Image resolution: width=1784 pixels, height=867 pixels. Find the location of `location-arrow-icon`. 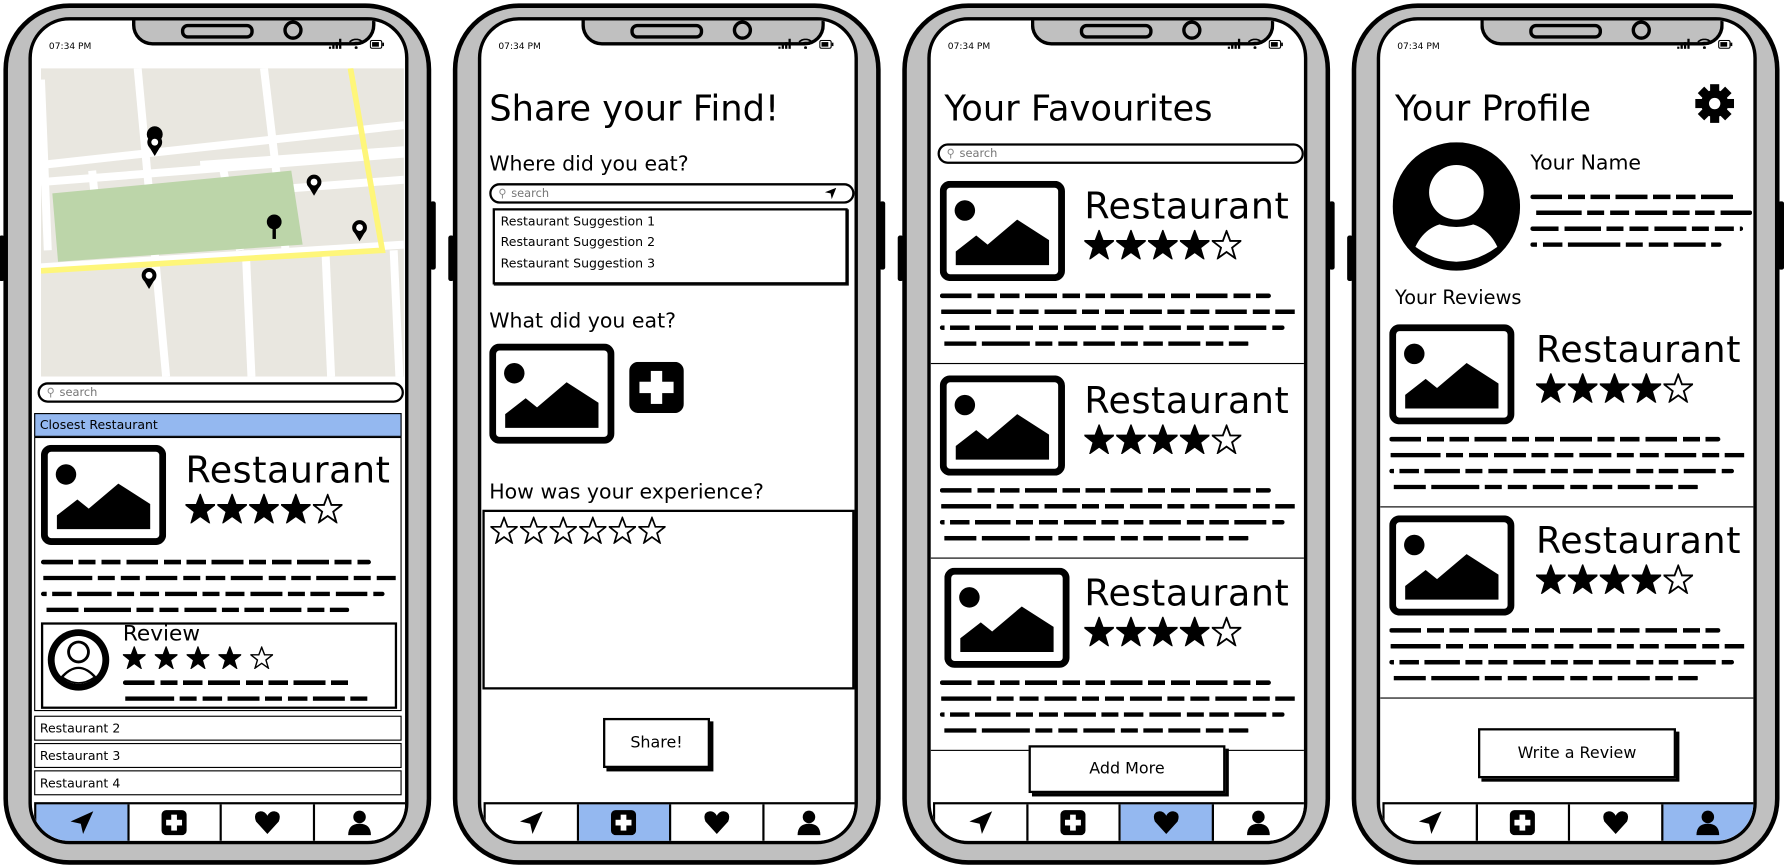

location-arrow-icon is located at coordinates (830, 193).